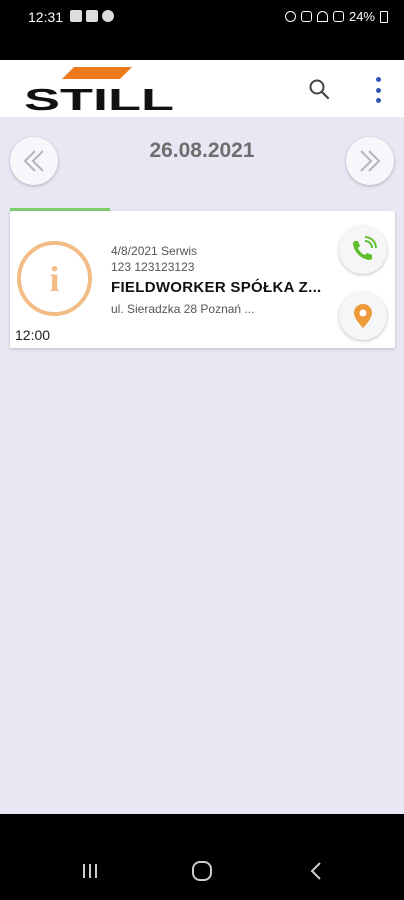 Image resolution: width=404 pixels, height=900 pixels. I want to click on calendar-notification-icon, so click(76, 16).